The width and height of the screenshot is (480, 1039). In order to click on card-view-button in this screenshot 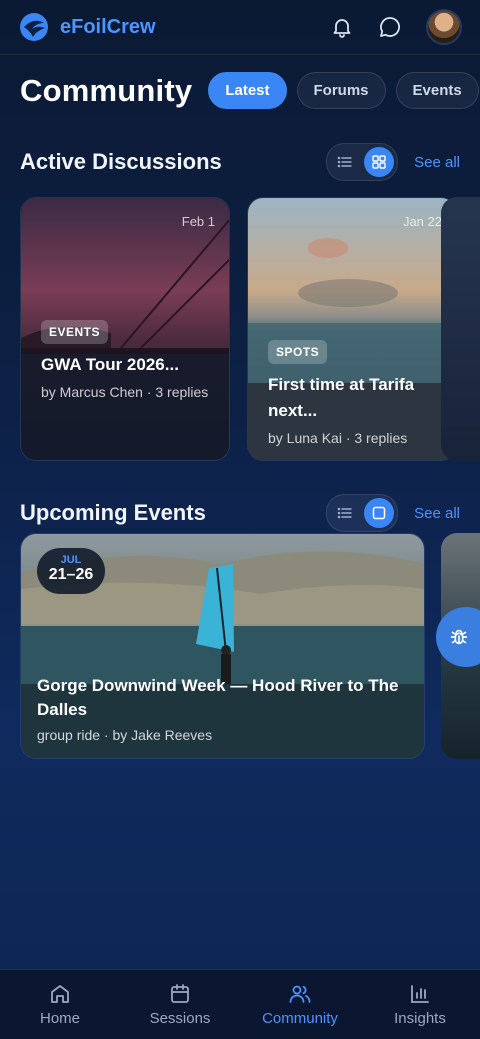, I will do `click(379, 513)`.